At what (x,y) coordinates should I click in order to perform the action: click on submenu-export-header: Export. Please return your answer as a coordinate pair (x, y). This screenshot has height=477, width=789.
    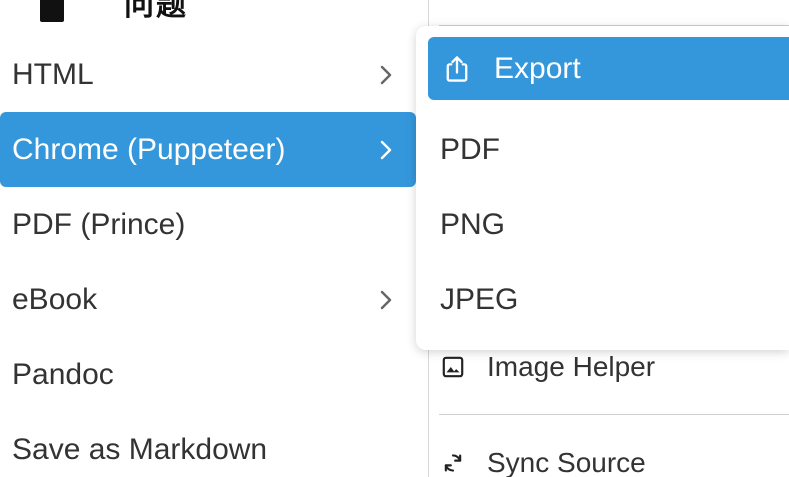
    Looking at the image, I should click on (608, 68).